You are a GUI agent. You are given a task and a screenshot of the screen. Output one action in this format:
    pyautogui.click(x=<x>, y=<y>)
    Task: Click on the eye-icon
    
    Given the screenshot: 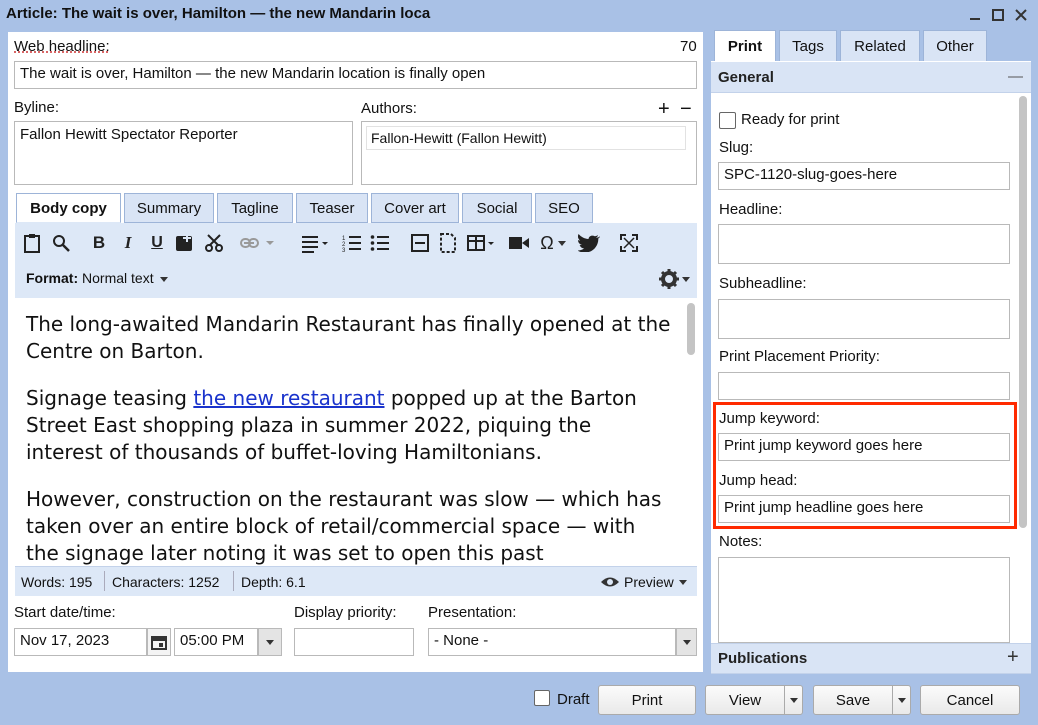 What is the action you would take?
    pyautogui.click(x=610, y=582)
    